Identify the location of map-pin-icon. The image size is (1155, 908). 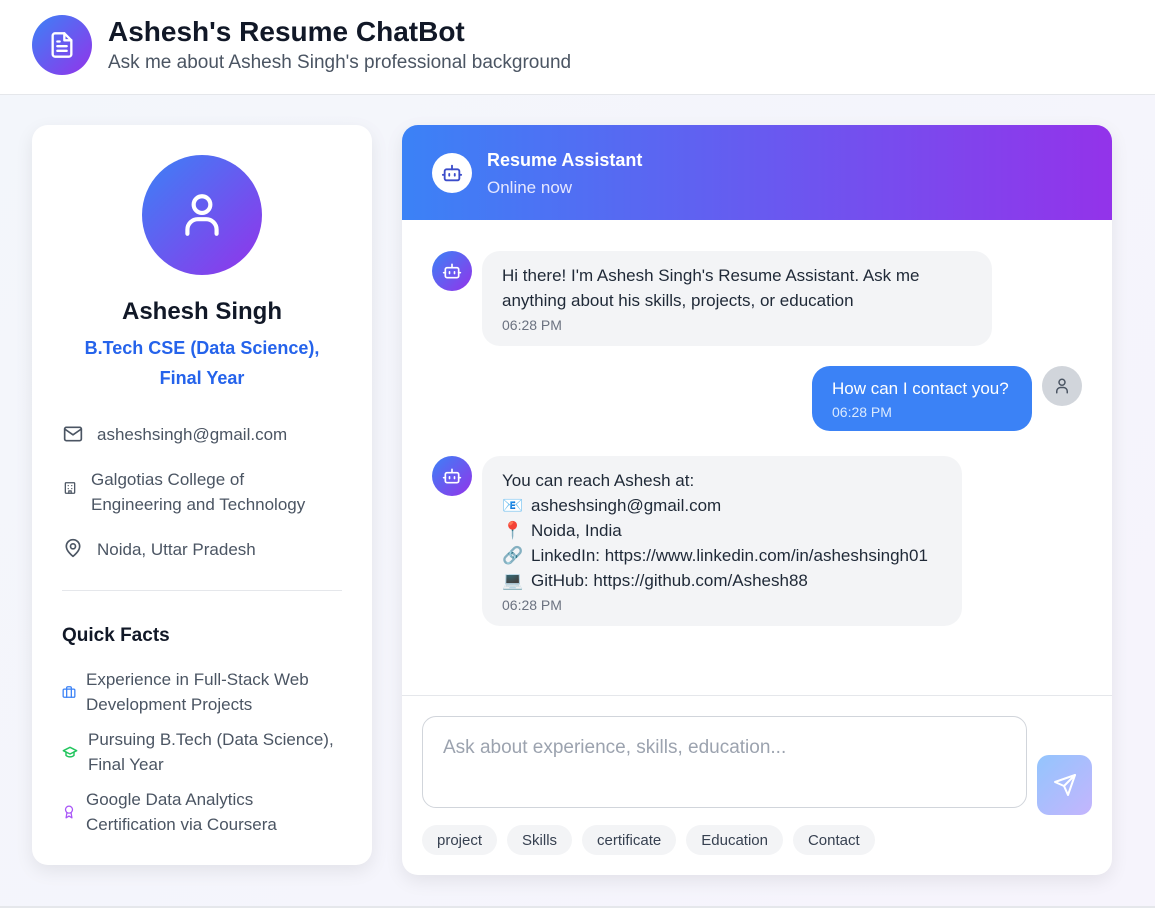
(73, 548).